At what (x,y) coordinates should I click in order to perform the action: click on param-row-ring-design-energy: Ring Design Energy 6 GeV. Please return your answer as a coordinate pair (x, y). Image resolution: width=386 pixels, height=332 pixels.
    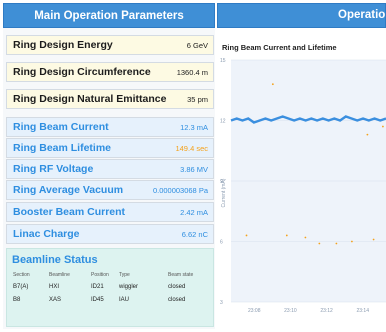
    Looking at the image, I should click on (110, 45).